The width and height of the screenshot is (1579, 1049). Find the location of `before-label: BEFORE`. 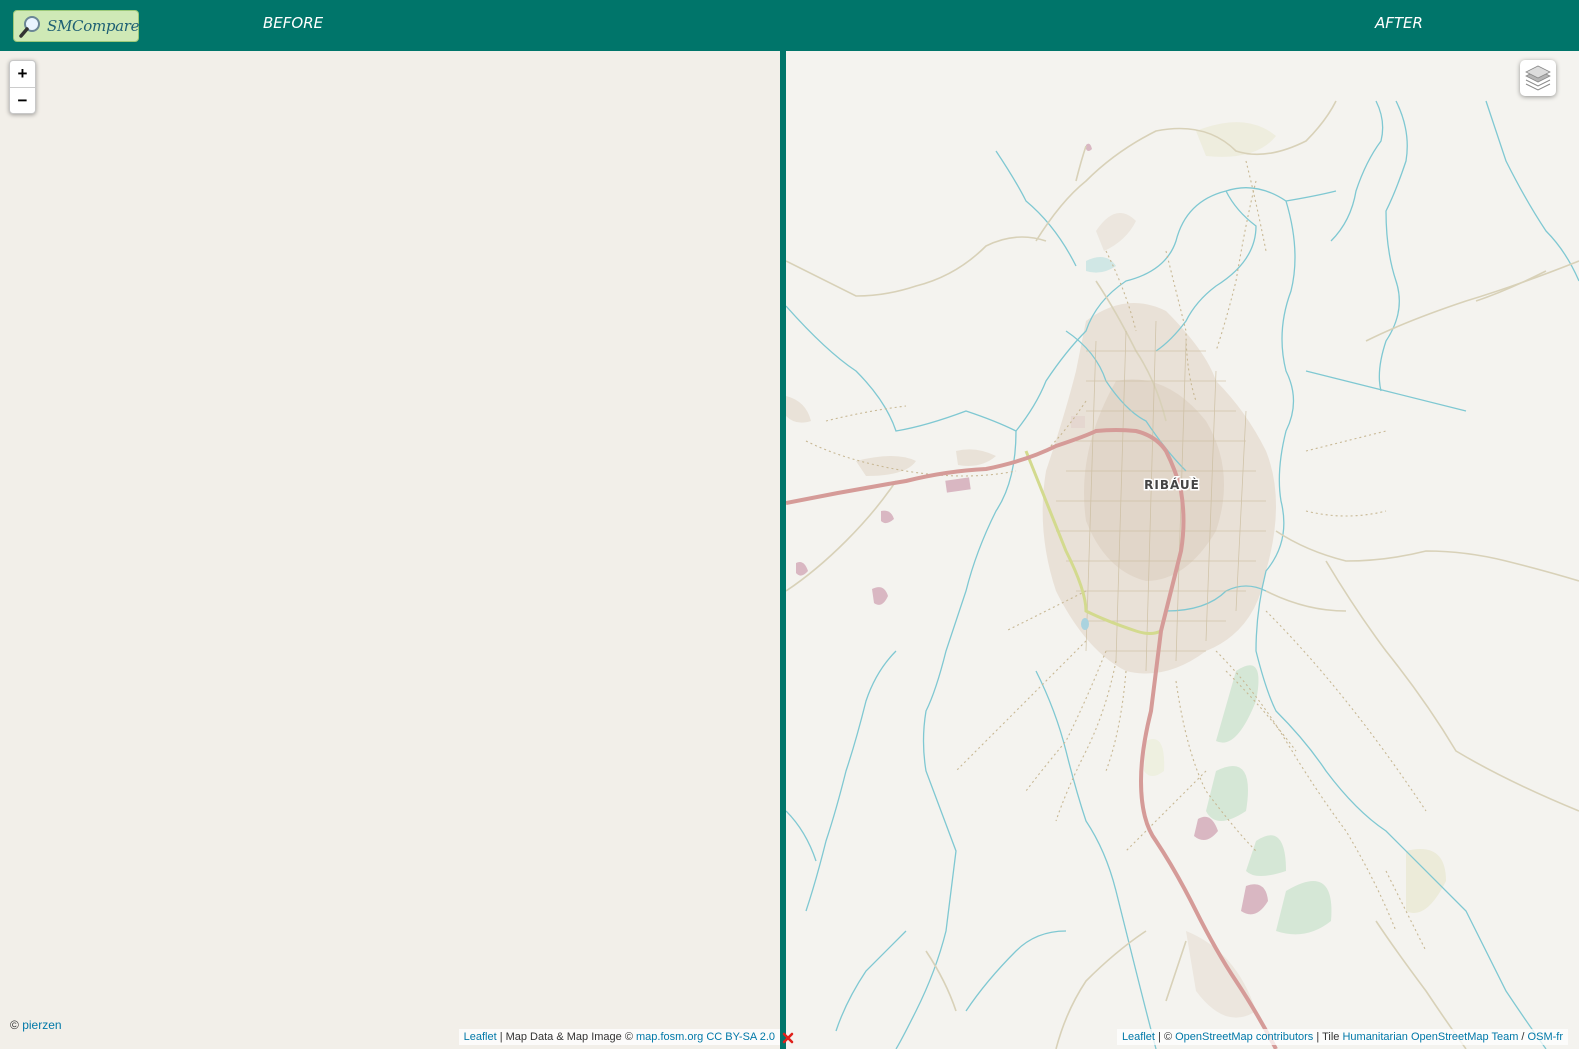

before-label: BEFORE is located at coordinates (293, 23).